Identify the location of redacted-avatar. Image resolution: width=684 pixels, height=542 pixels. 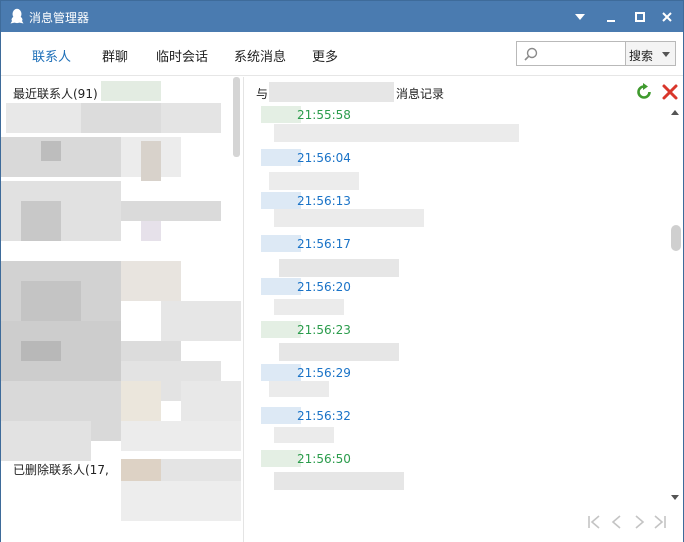
(131, 91).